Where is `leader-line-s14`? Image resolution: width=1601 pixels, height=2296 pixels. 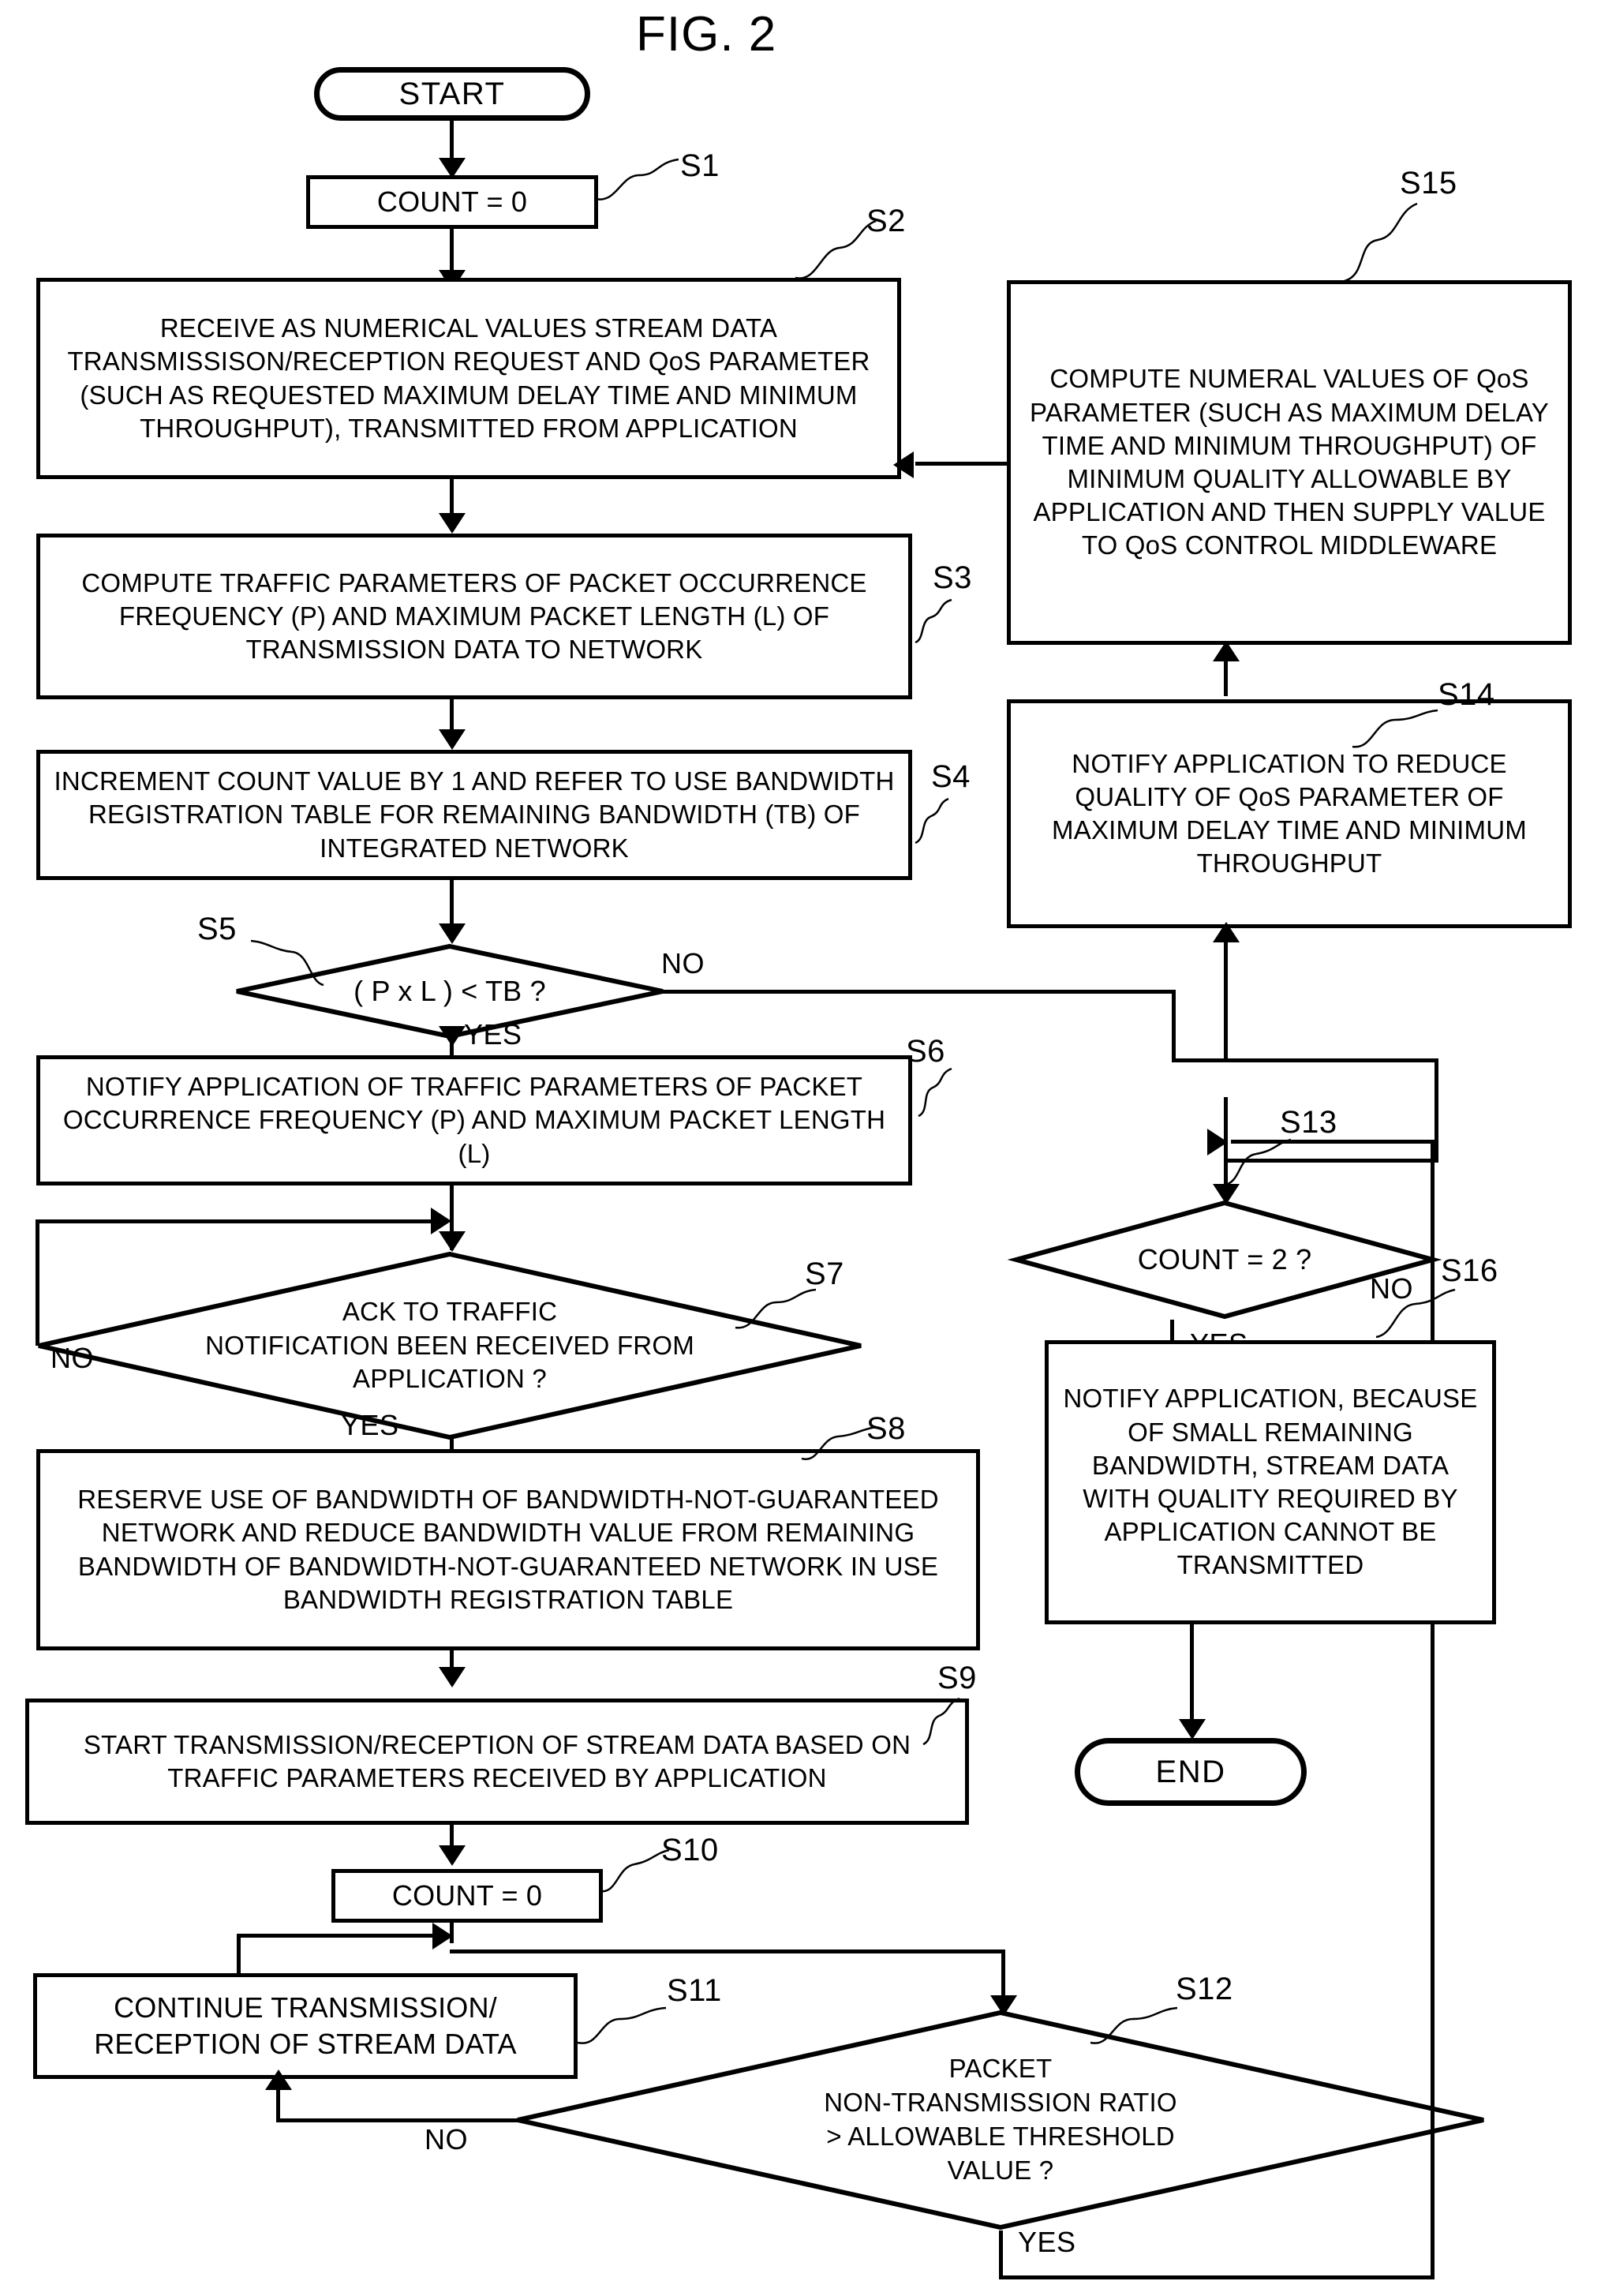 leader-line-s14 is located at coordinates (1395, 728).